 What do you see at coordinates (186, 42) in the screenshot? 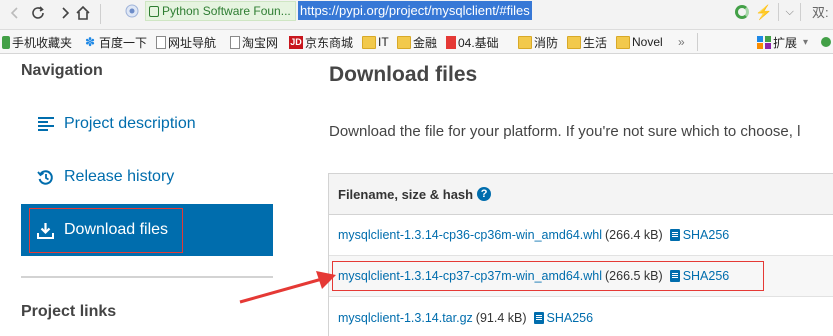
I see `bookmark-web-directory: 网址导航` at bounding box center [186, 42].